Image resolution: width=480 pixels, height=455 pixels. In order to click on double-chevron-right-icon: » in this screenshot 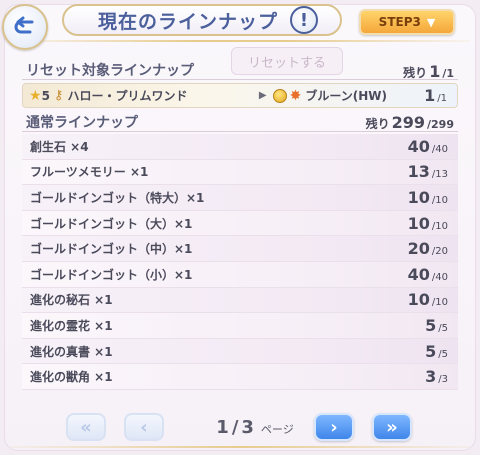, I will do `click(392, 427)`.